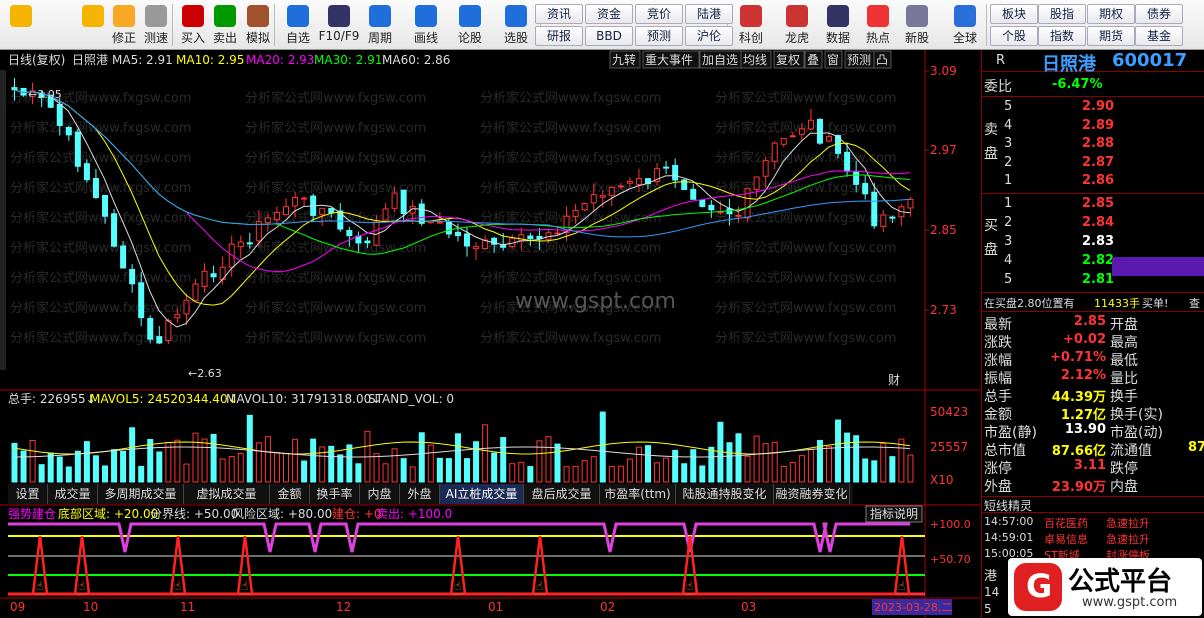 This screenshot has height=618, width=1204. What do you see at coordinates (751, 25) in the screenshot?
I see `fortune-button: 科创` at bounding box center [751, 25].